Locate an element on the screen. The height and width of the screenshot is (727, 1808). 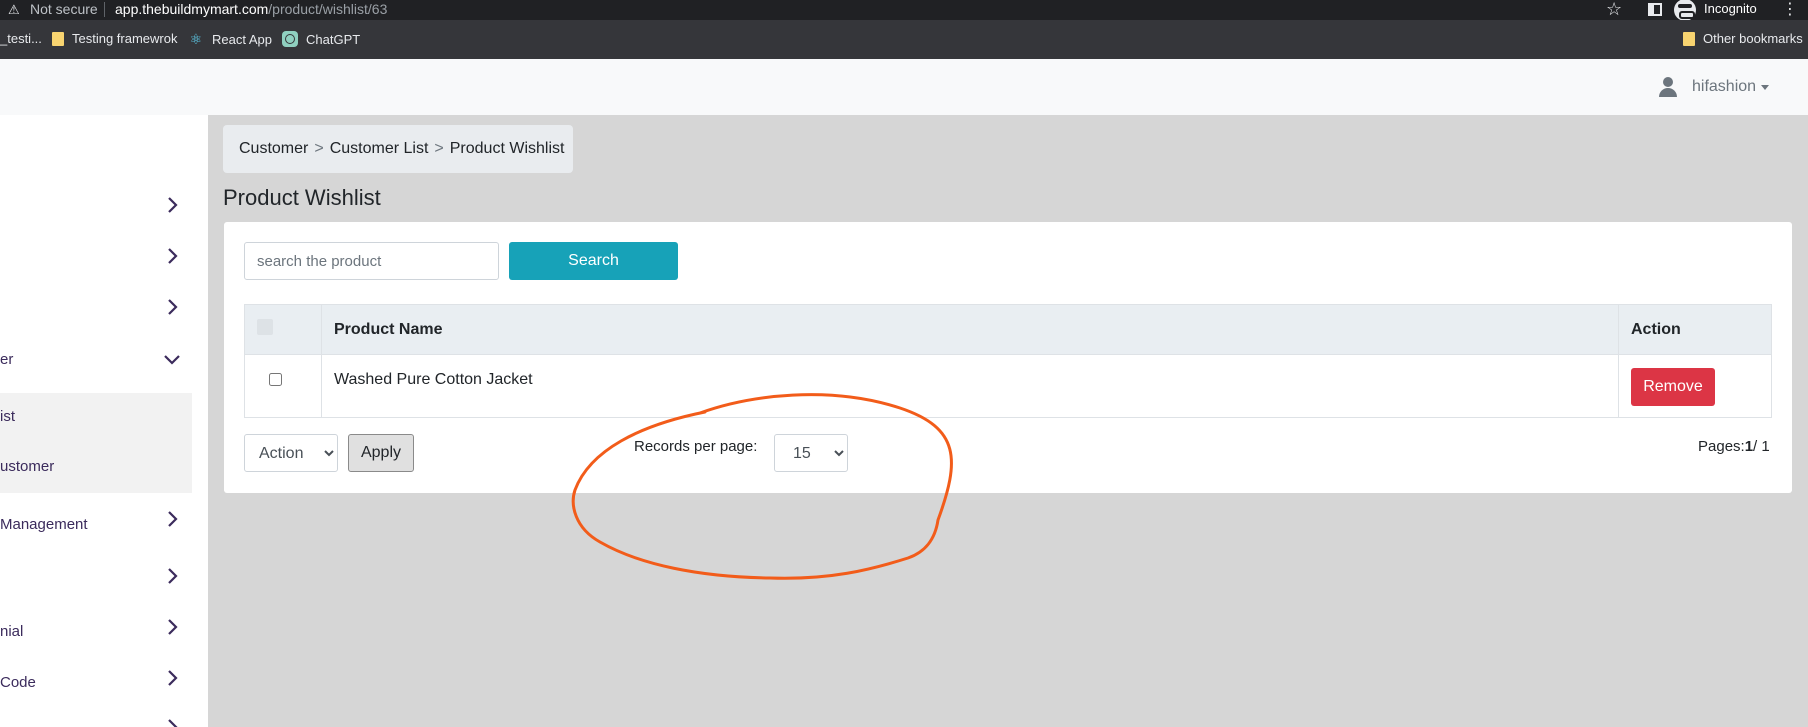
other-bookmarks: Other bookmarks is located at coordinates (1743, 38).